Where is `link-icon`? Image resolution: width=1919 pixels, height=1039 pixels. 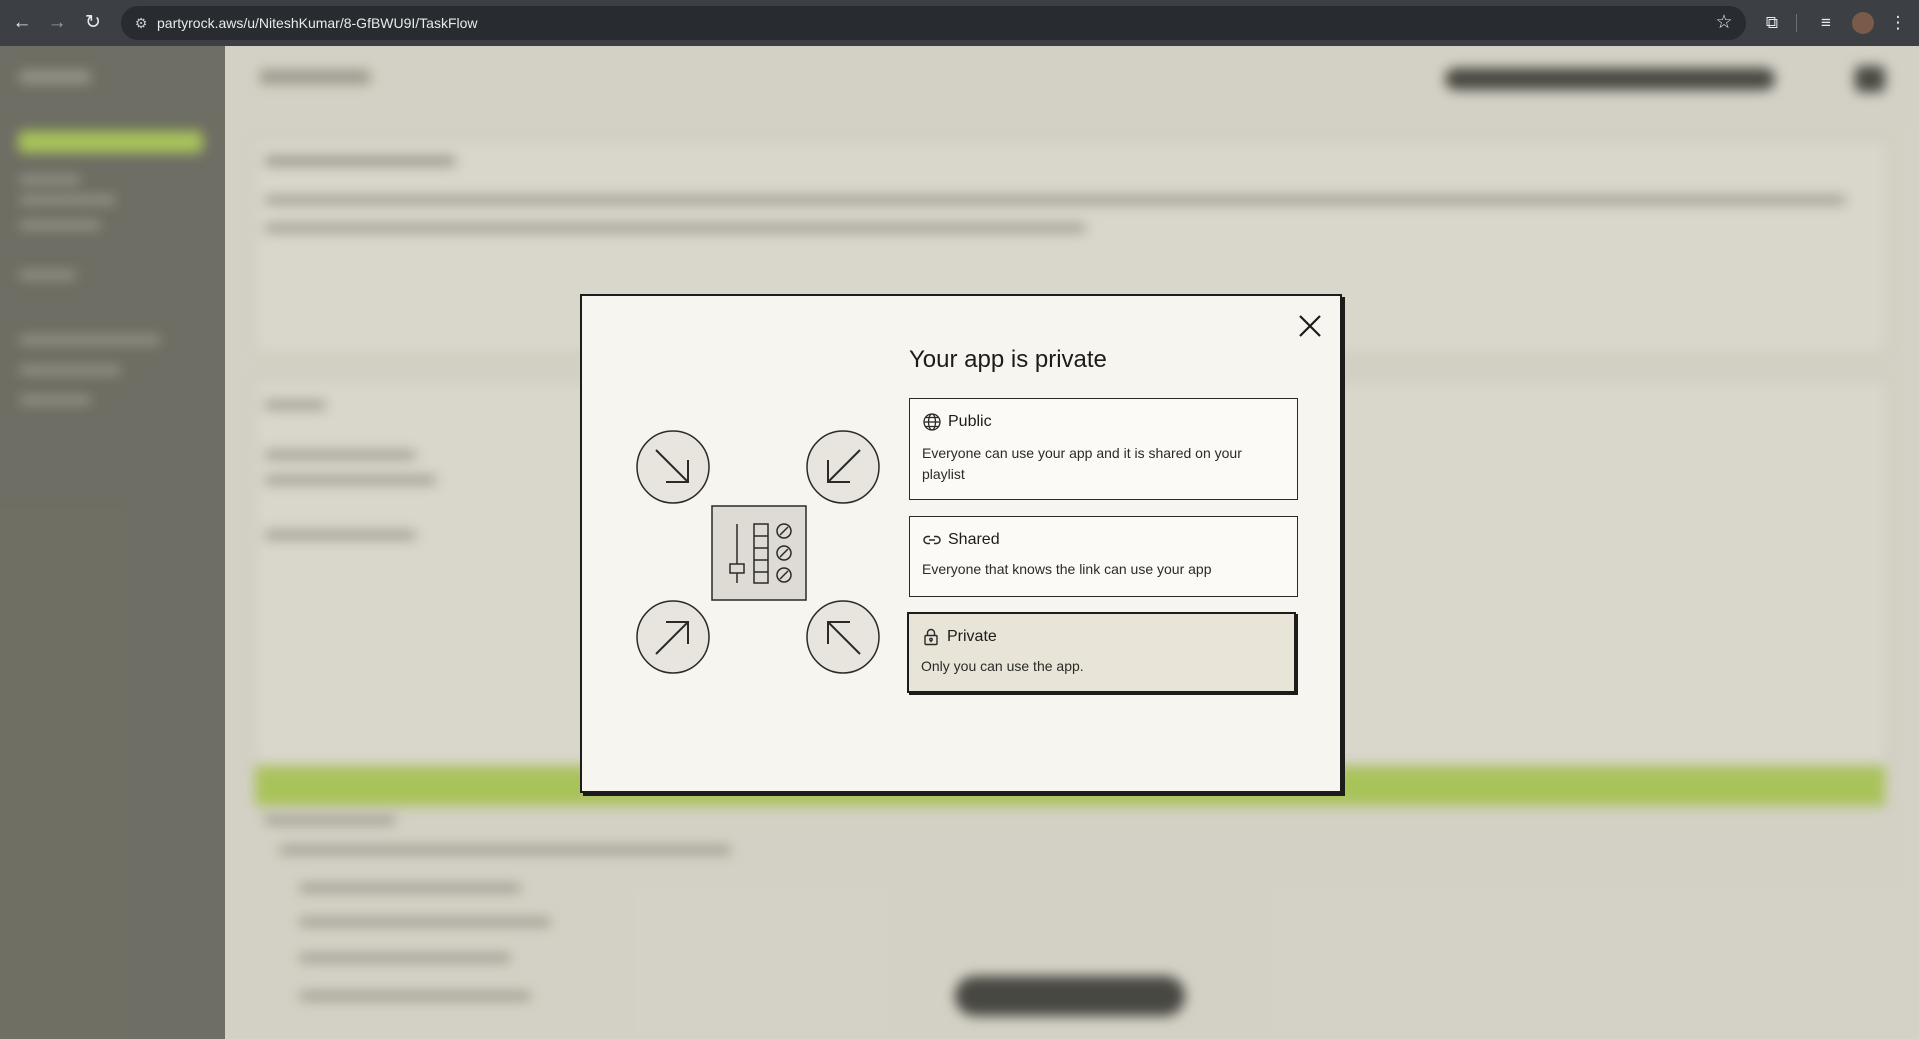
link-icon is located at coordinates (932, 540).